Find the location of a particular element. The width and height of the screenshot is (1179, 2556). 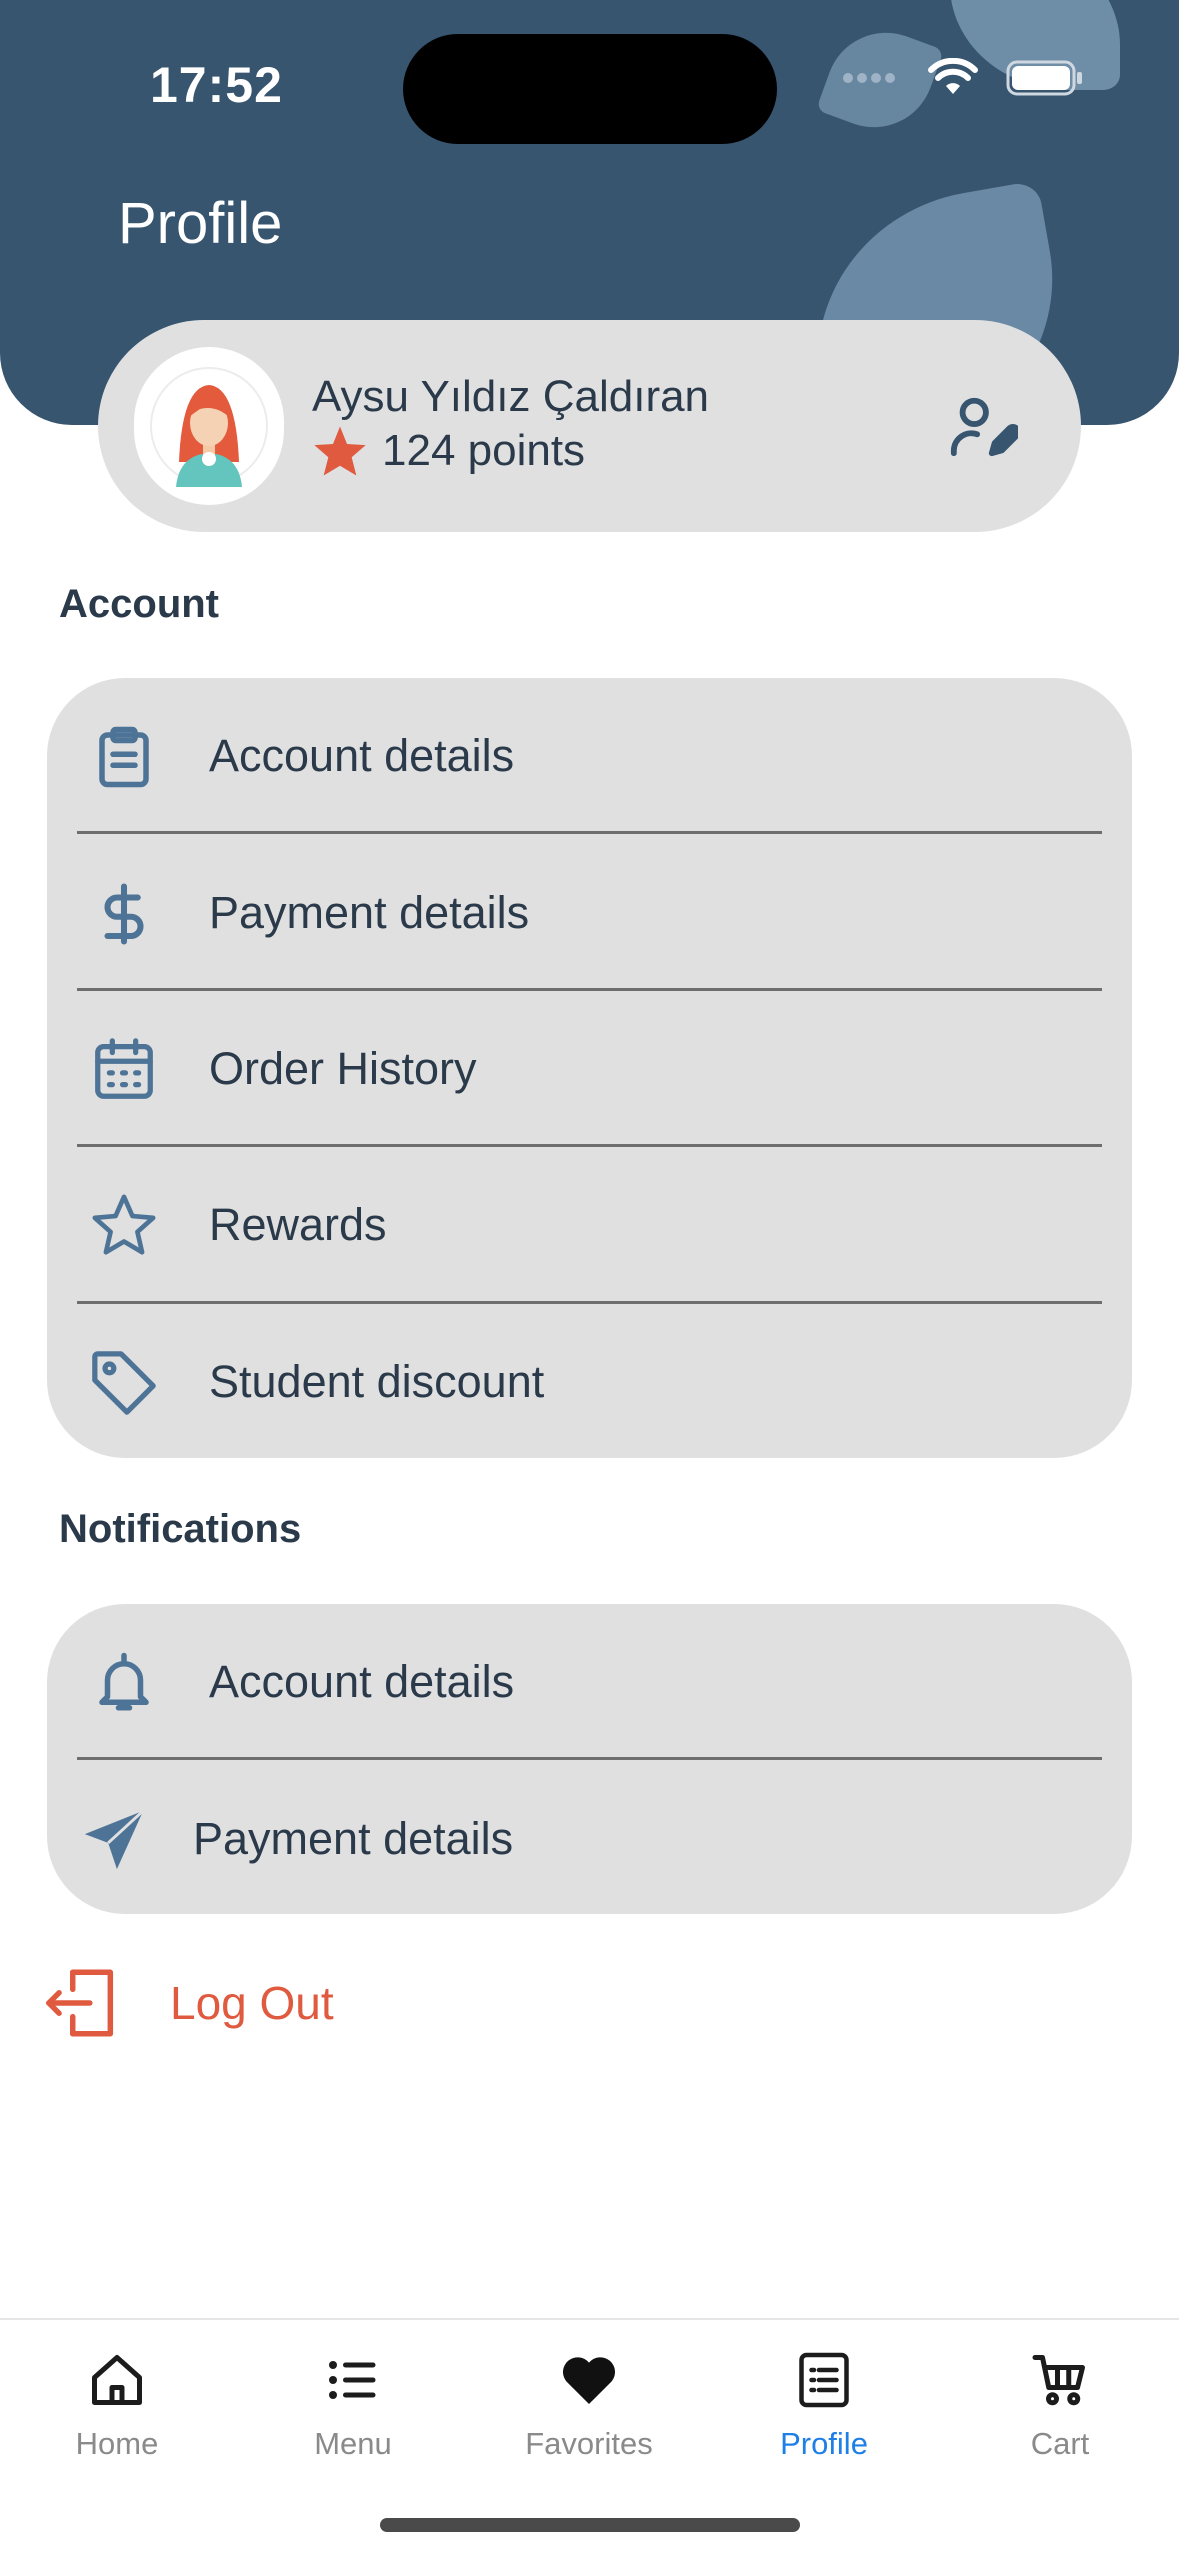

notification-item-account-details: Account details is located at coordinates (589, 1682).